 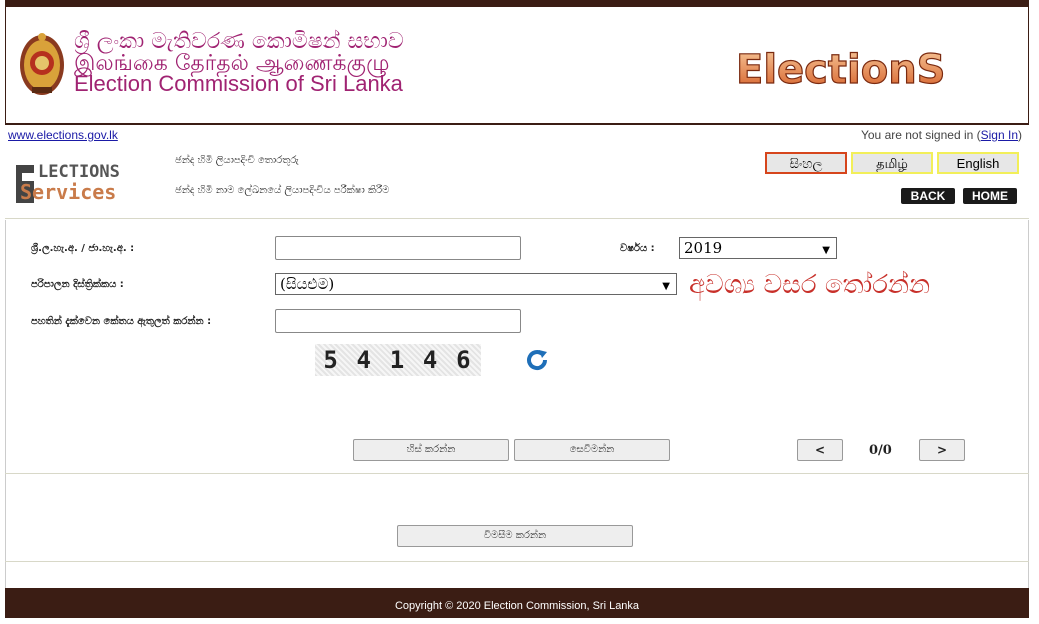 What do you see at coordinates (398, 321) in the screenshot?
I see `captcha-input` at bounding box center [398, 321].